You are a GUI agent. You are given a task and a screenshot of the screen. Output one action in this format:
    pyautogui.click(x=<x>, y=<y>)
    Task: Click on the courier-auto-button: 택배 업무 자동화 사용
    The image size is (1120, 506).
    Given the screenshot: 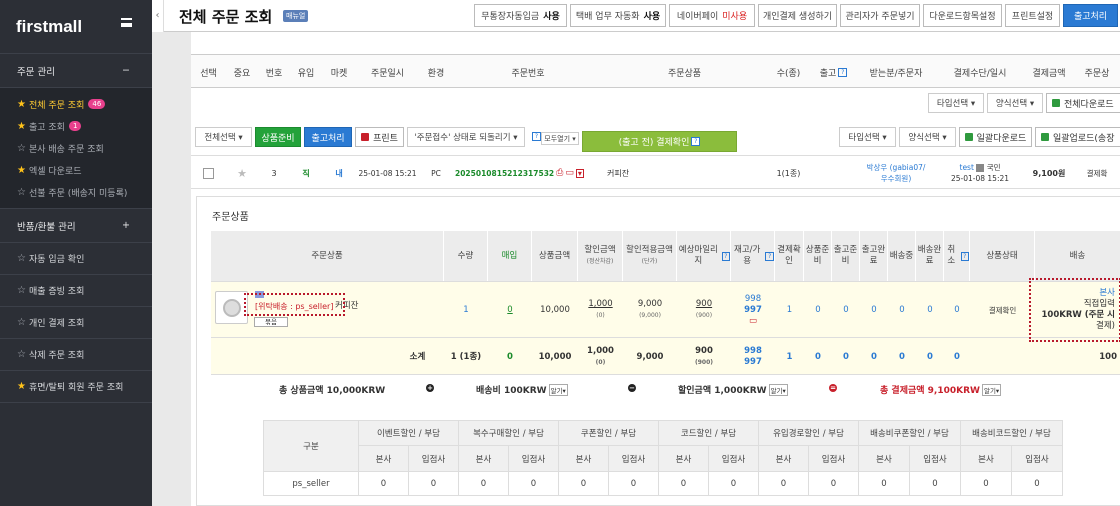 What is the action you would take?
    pyautogui.click(x=618, y=15)
    